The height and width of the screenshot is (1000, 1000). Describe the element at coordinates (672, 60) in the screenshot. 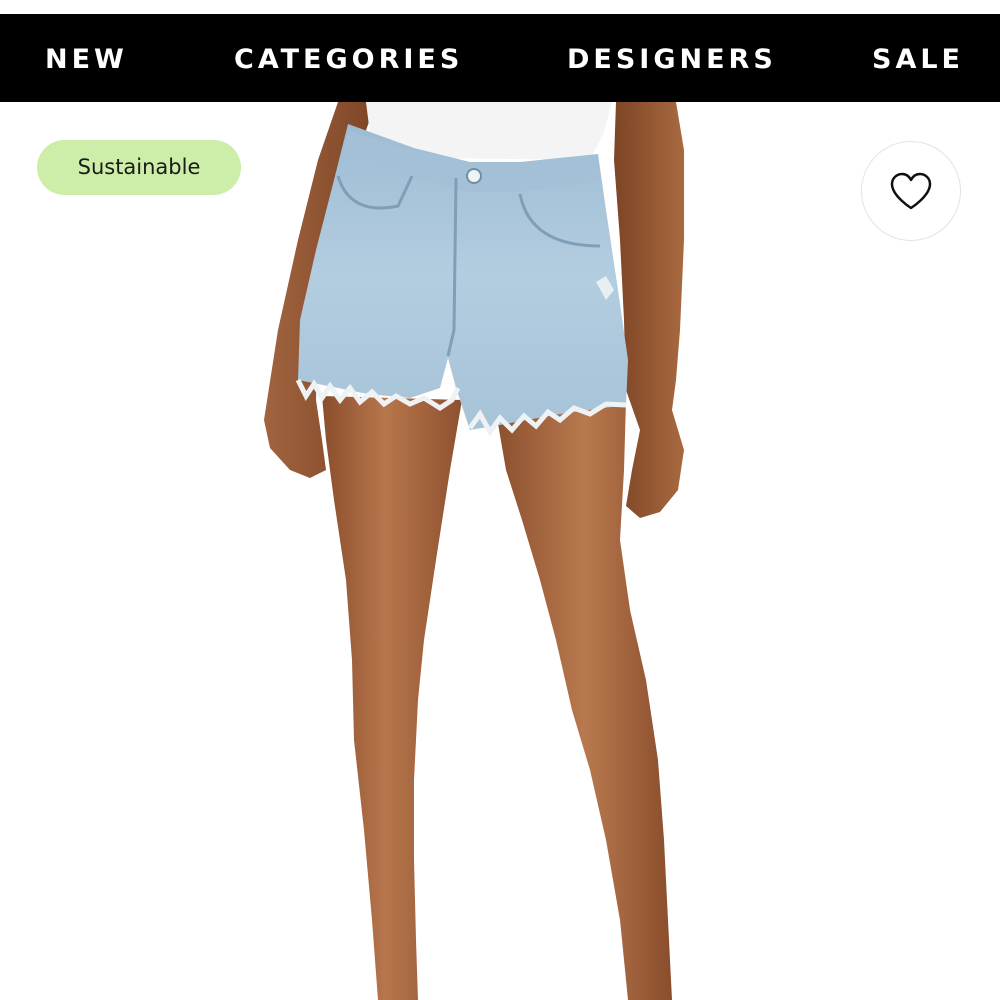

I see `nav-item-designers: DESIGNERS` at that location.